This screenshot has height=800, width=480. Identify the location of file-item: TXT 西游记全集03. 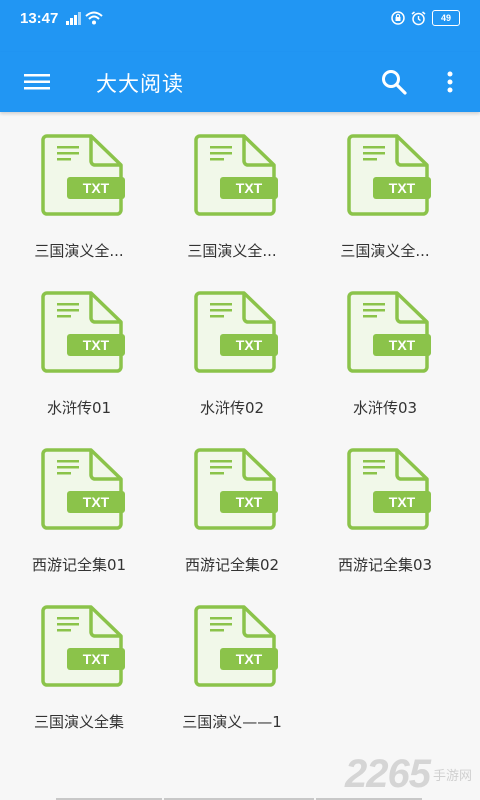
(385, 501).